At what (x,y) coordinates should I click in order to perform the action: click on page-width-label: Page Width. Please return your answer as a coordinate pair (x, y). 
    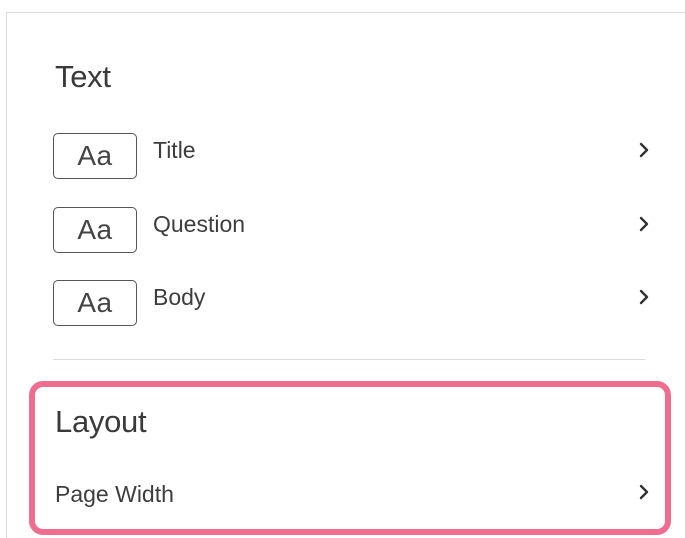
    Looking at the image, I should click on (114, 494).